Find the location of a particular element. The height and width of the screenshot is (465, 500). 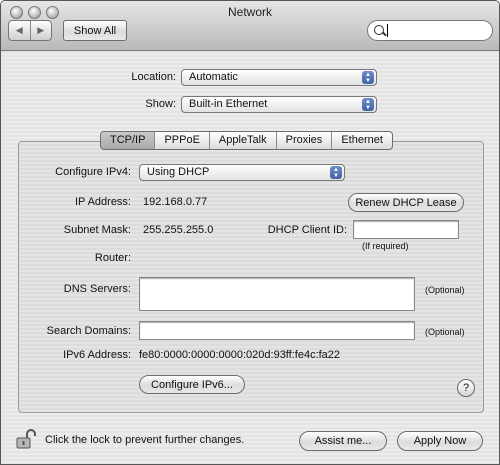

search-icon is located at coordinates (379, 30).